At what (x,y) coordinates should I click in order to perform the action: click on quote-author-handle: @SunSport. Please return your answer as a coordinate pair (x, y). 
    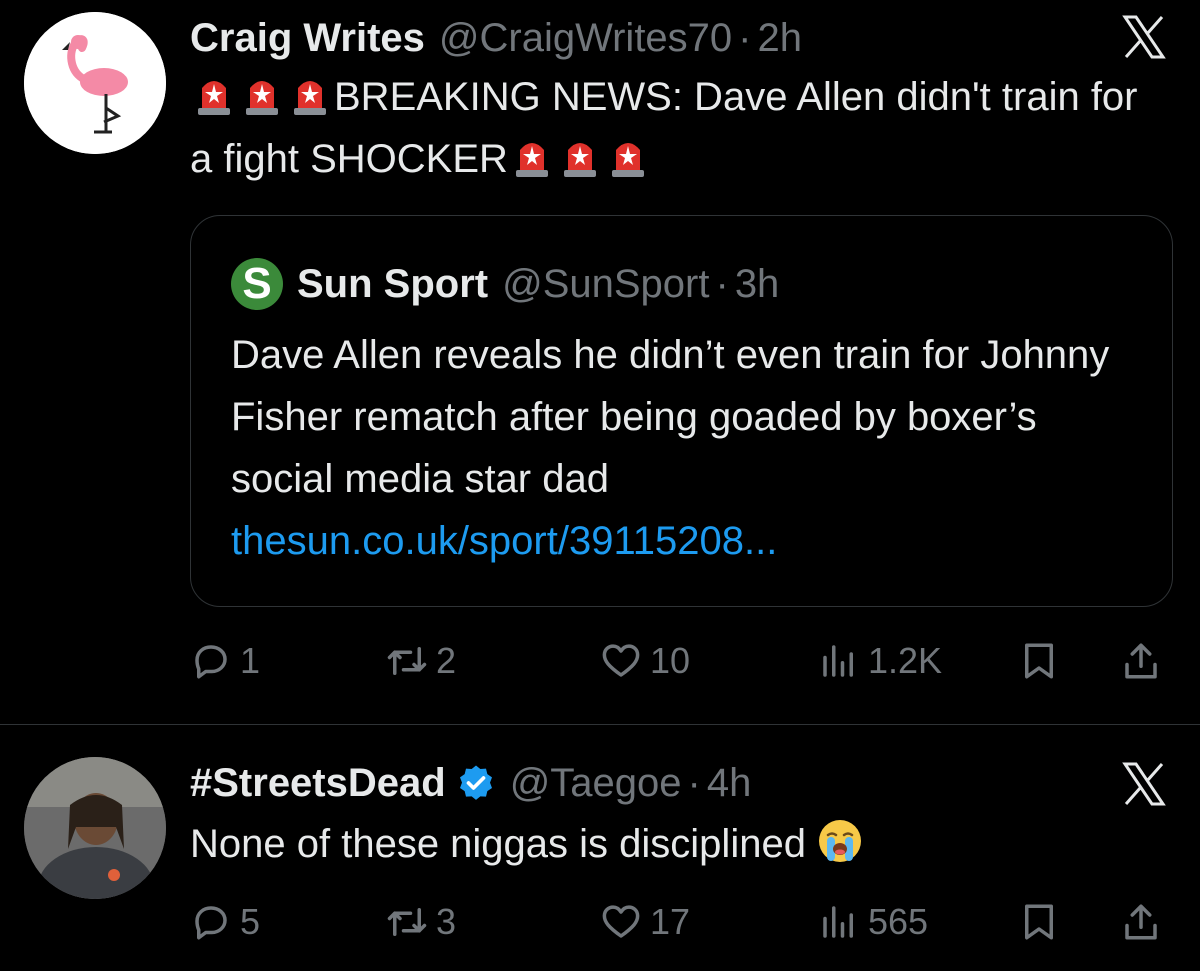
    Looking at the image, I should click on (605, 284).